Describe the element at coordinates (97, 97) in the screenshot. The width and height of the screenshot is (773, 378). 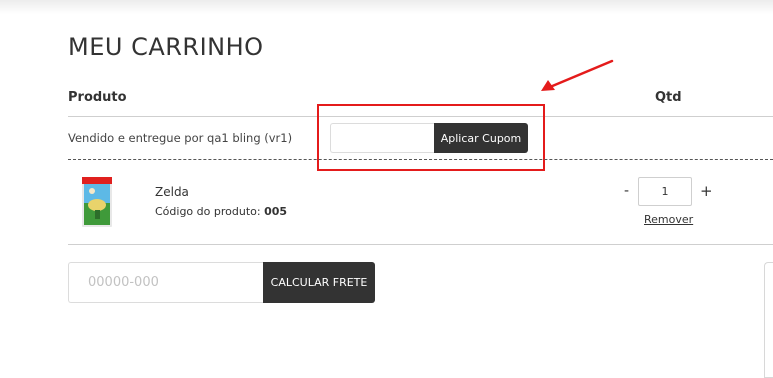
I see `column-header-product: Produto` at that location.